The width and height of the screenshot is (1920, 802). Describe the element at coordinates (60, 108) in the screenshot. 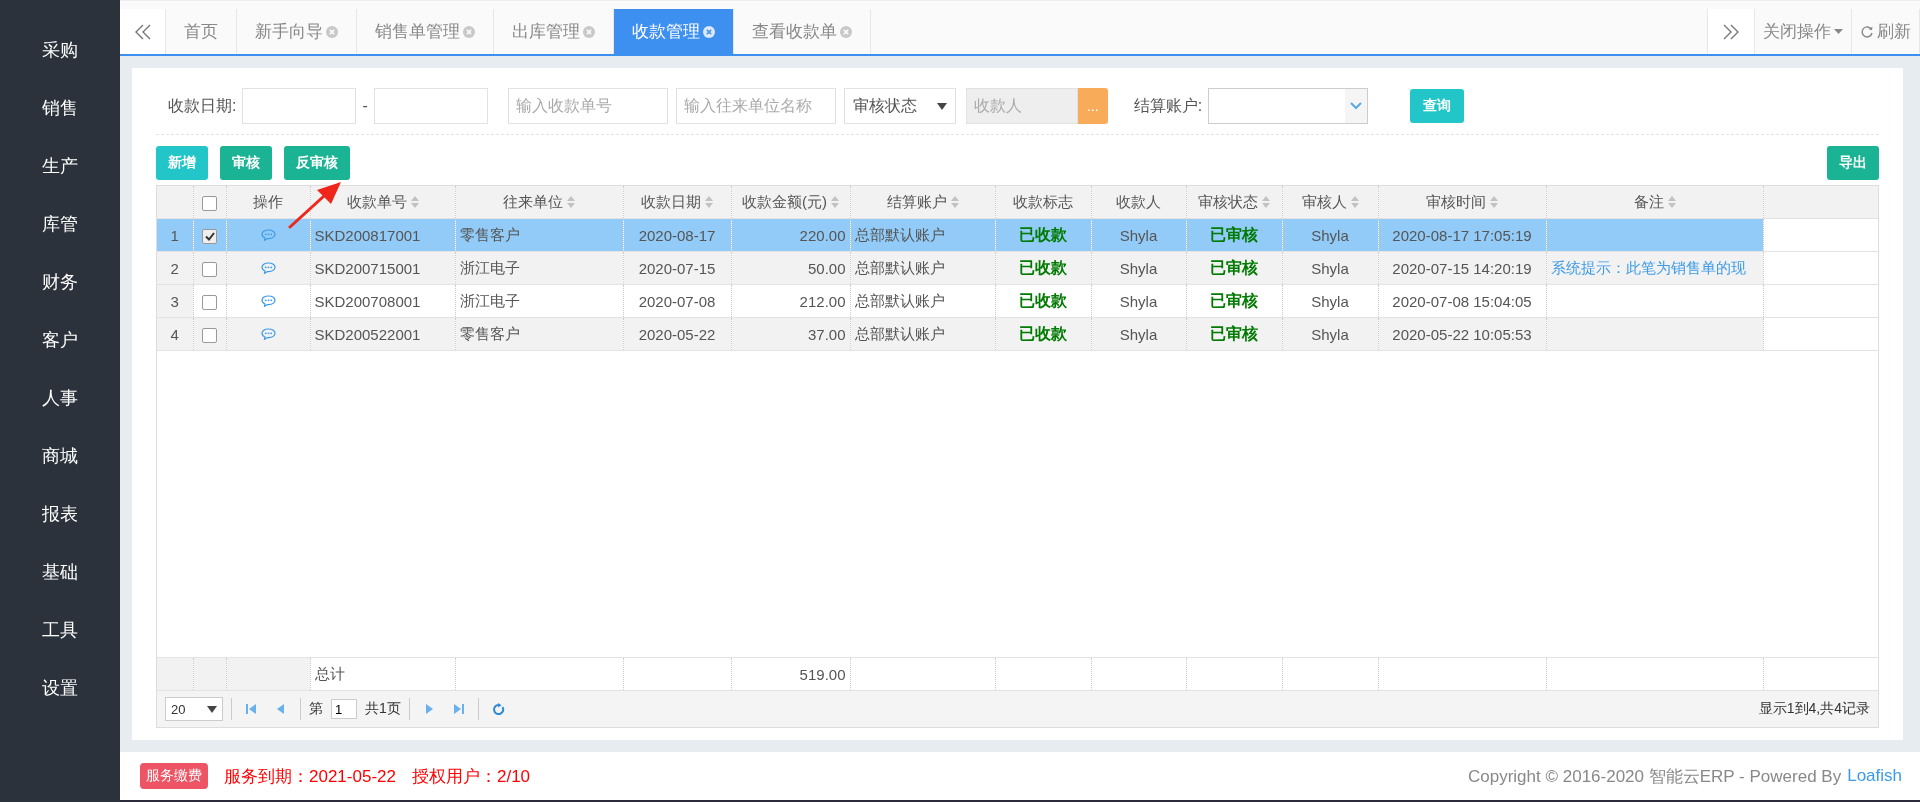

I see `sidebar-item: 销售` at that location.